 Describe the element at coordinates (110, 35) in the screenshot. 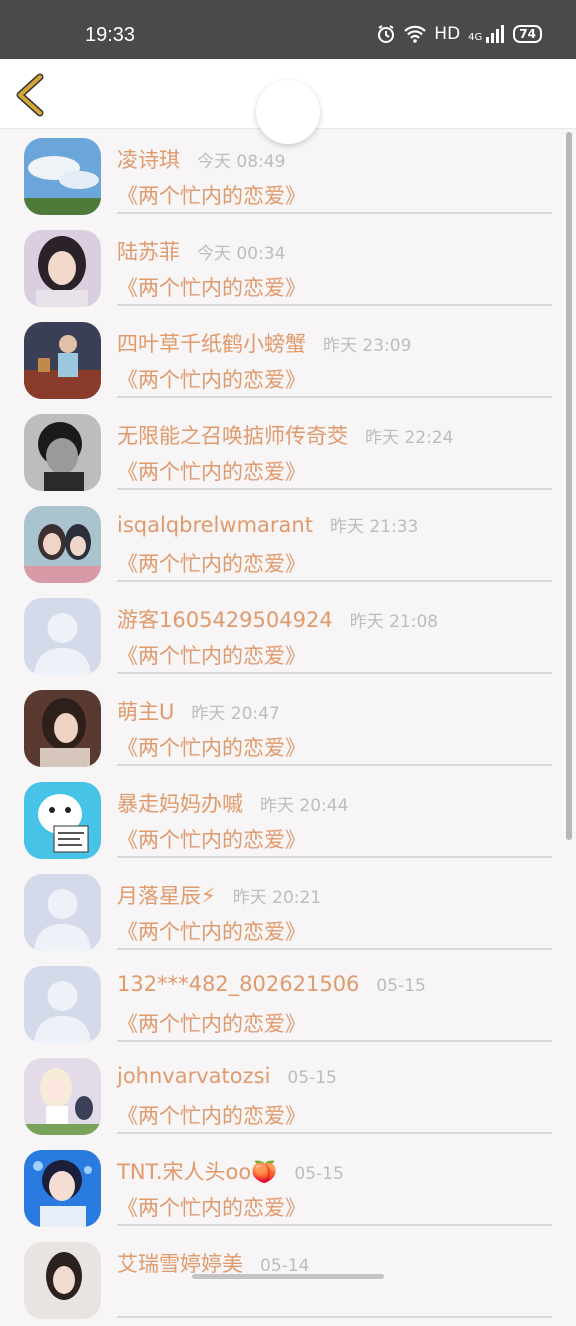

I see `status-time: 19:33` at that location.